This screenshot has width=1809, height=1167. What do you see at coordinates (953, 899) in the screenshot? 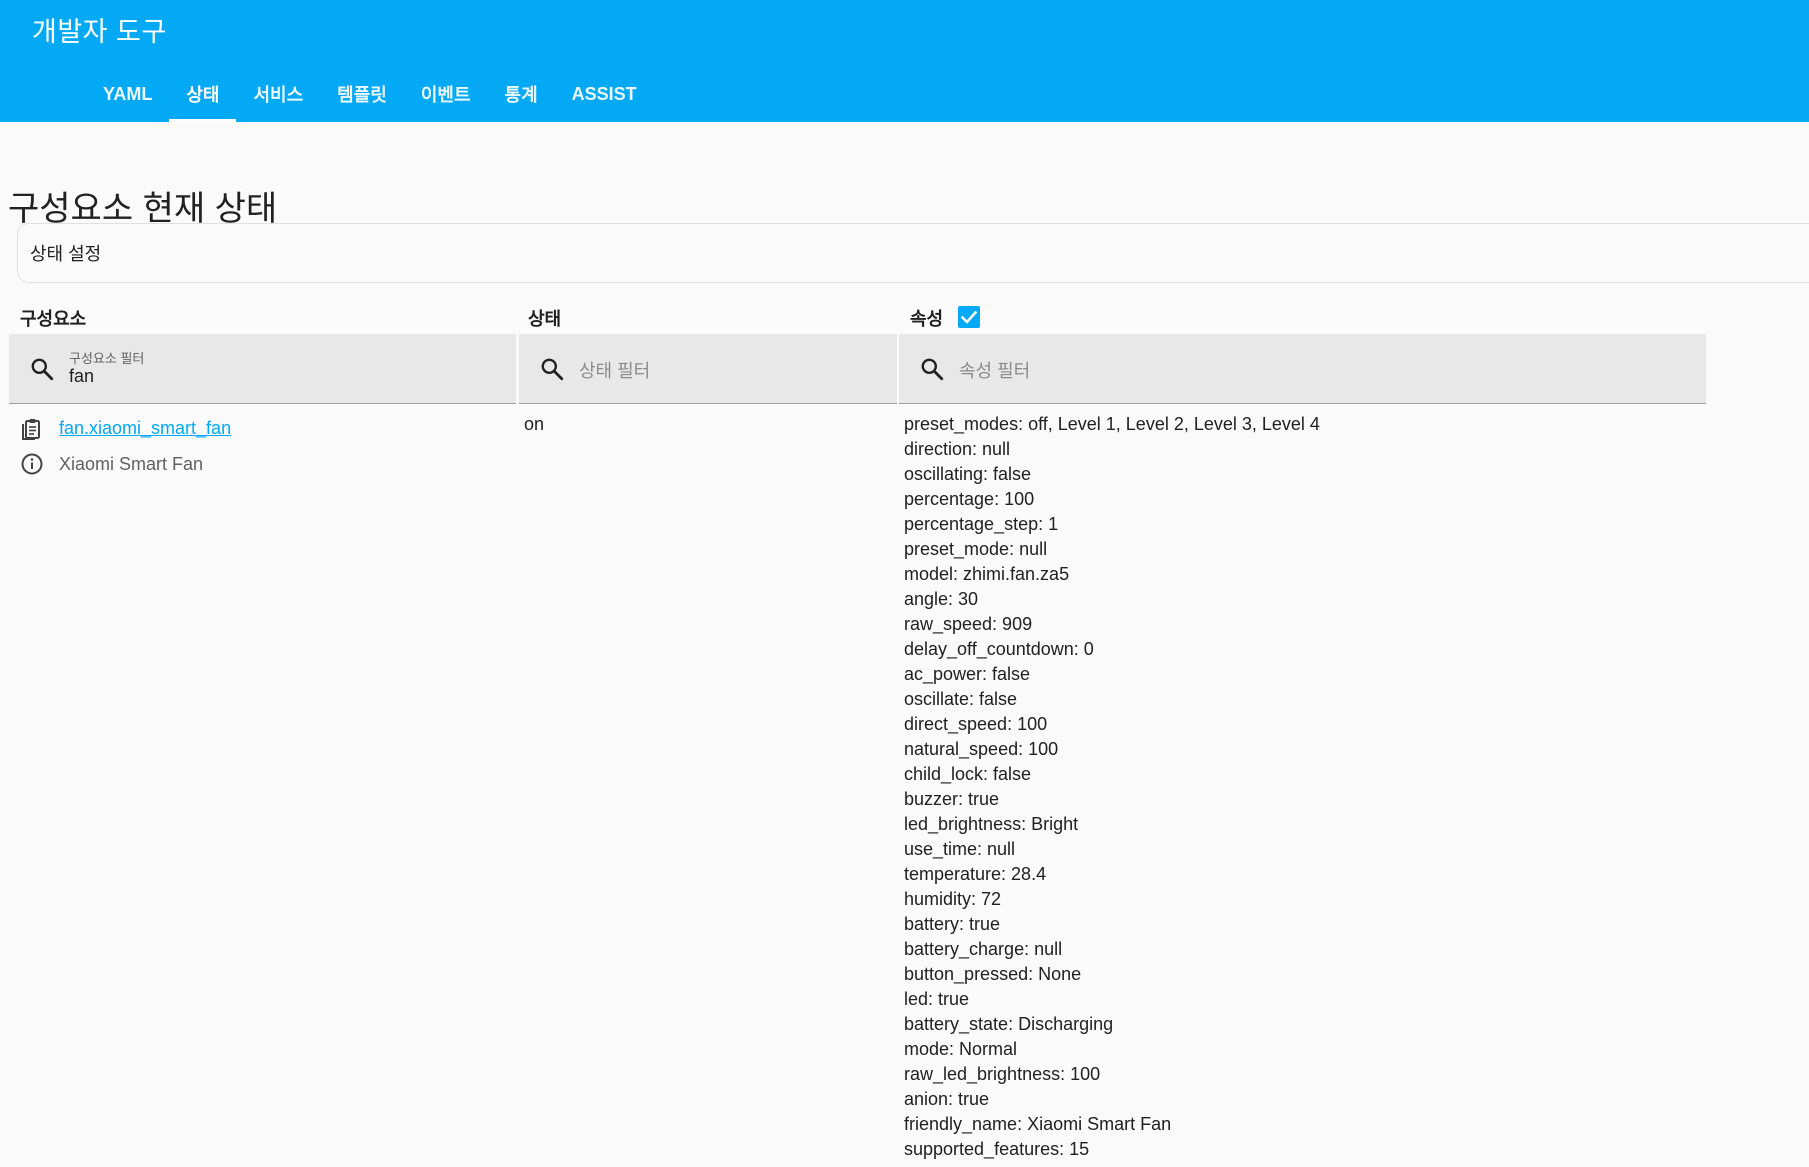
I see `attribute-item: humidity: 72` at bounding box center [953, 899].